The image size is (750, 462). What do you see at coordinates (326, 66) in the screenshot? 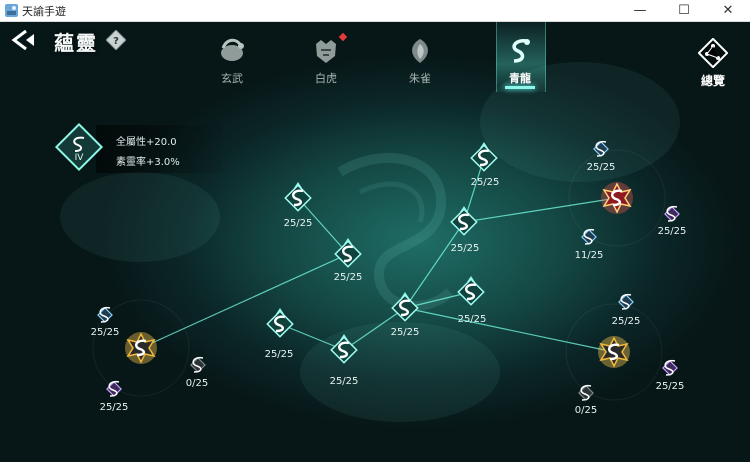
I see `tab-baihu: 白虎` at bounding box center [326, 66].